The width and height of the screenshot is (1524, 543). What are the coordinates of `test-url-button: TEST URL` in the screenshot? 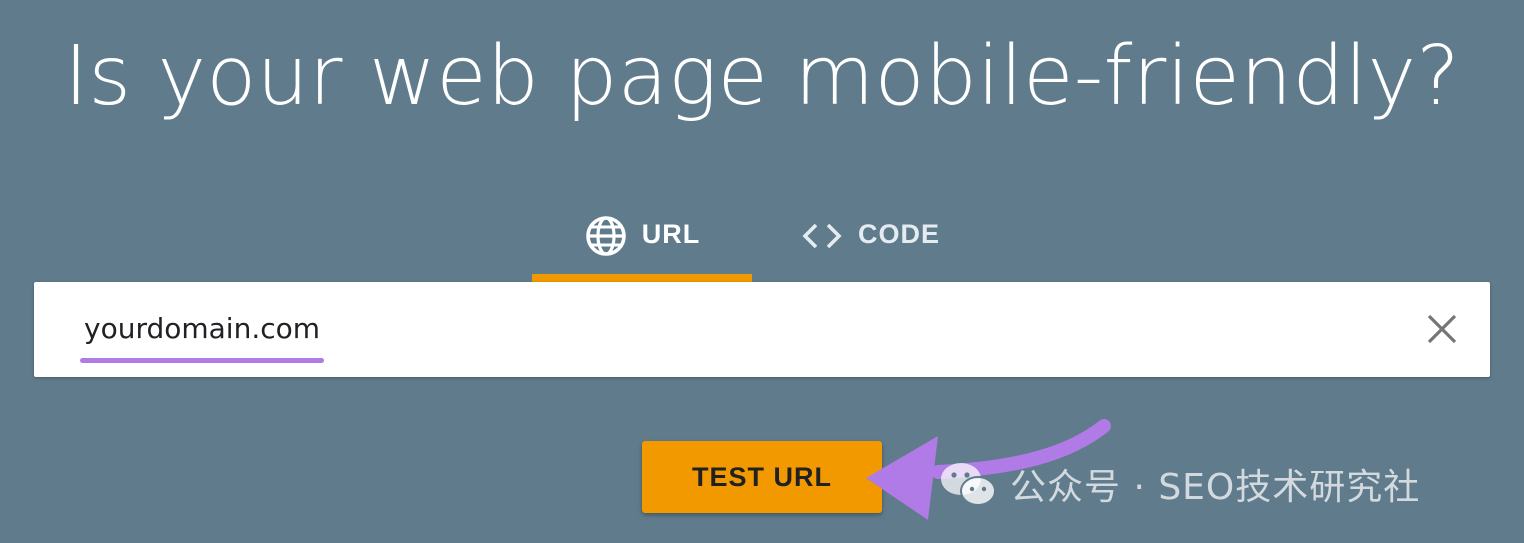 It's located at (762, 477).